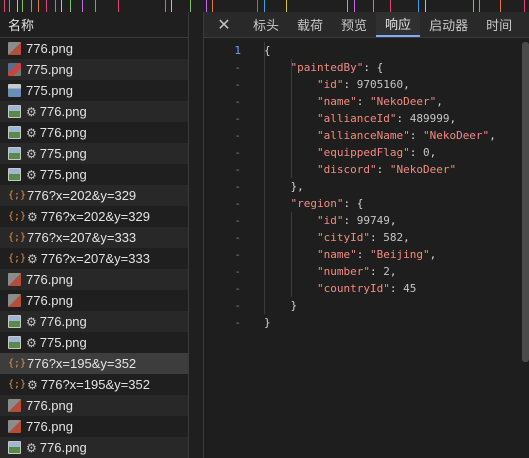  I want to click on detail-tabs: ✕ 标头 载荷 预览 响应 启动器 时间, so click(366, 25).